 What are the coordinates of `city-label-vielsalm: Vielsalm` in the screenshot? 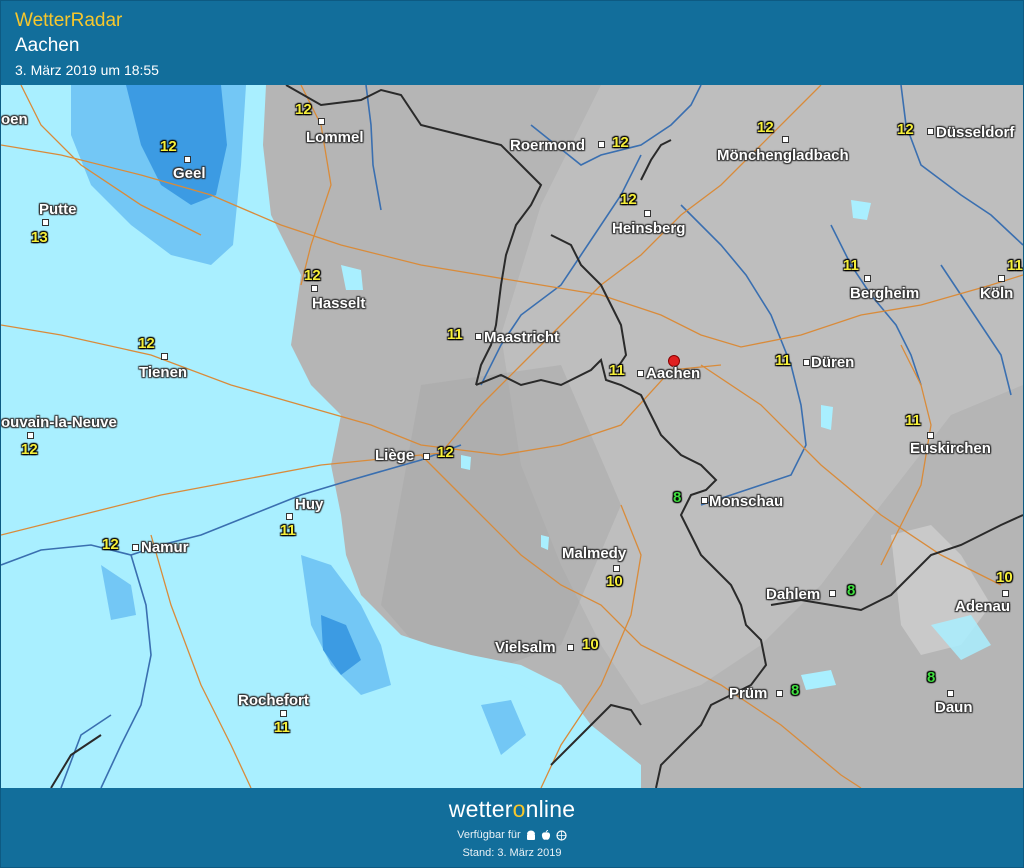 It's located at (525, 647).